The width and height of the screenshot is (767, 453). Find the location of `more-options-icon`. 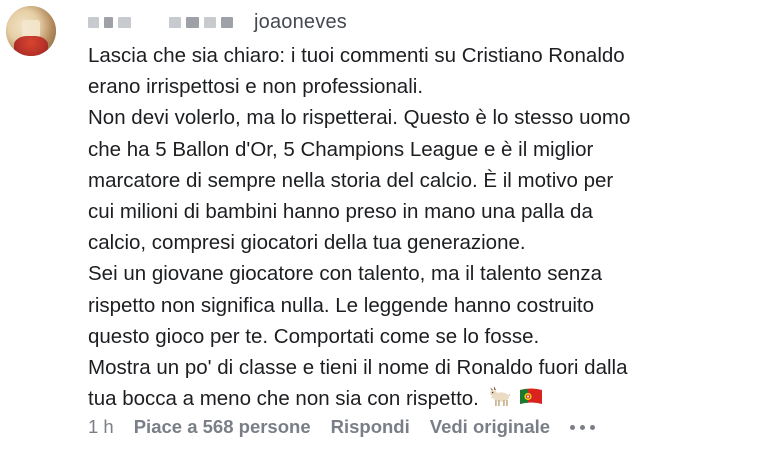

more-options-icon is located at coordinates (583, 427).